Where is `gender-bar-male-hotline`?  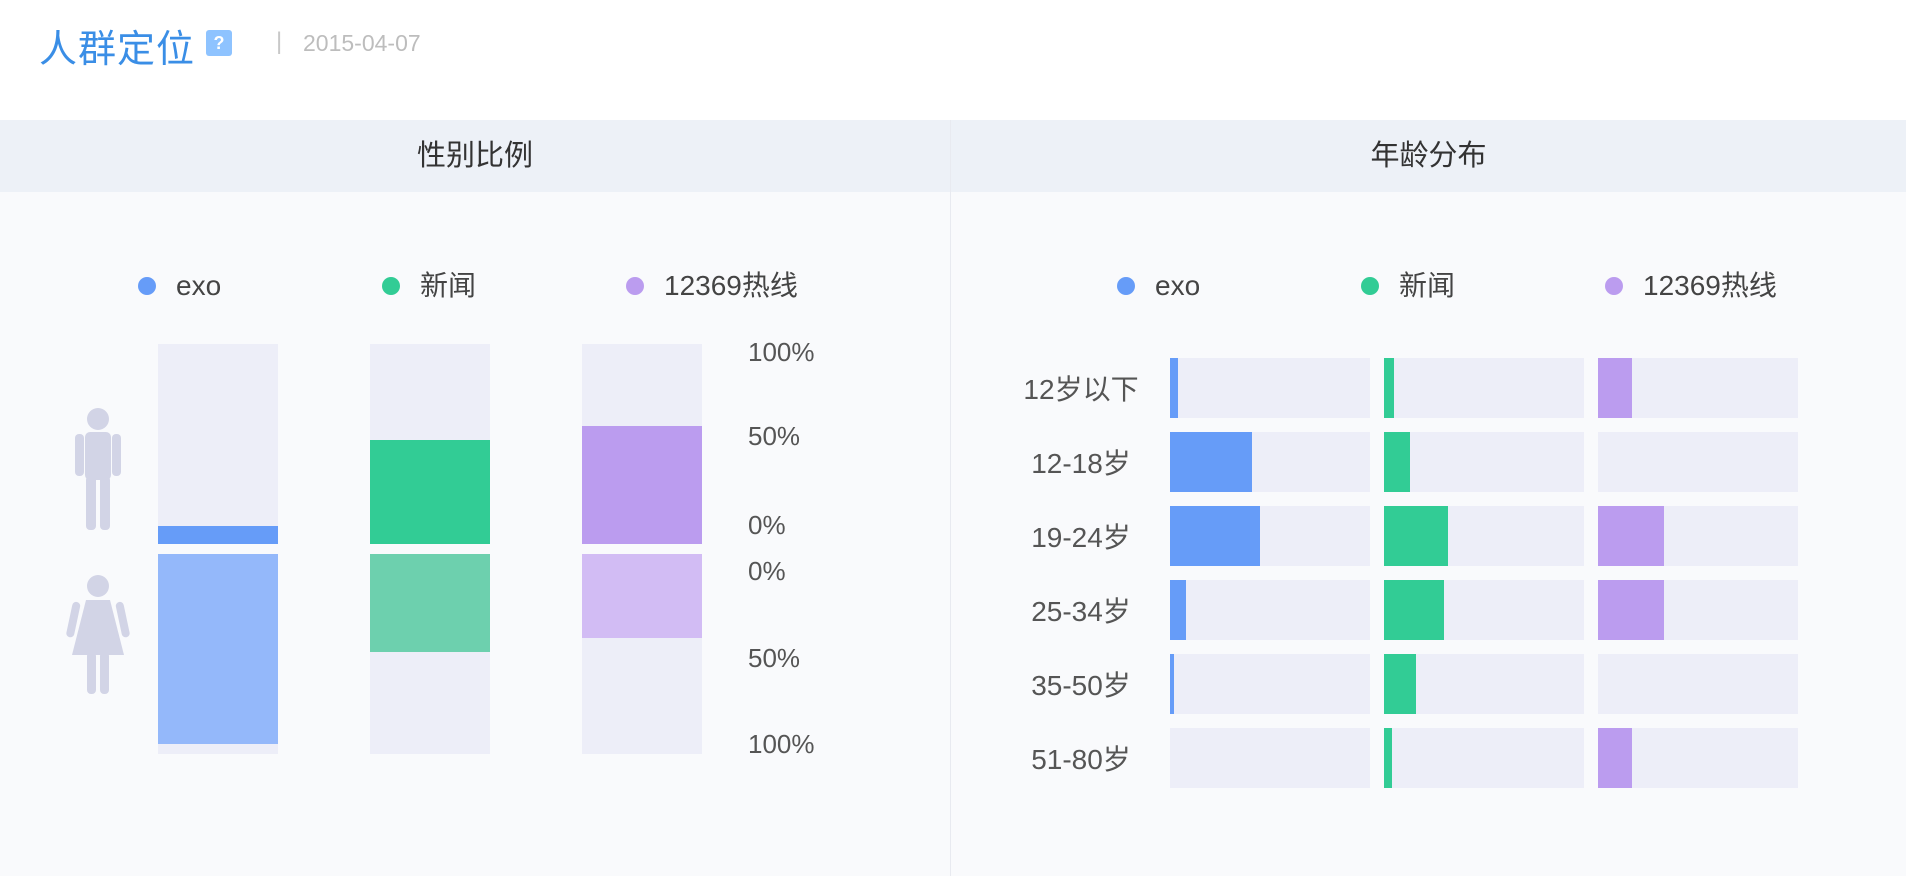
gender-bar-male-hotline is located at coordinates (642, 485).